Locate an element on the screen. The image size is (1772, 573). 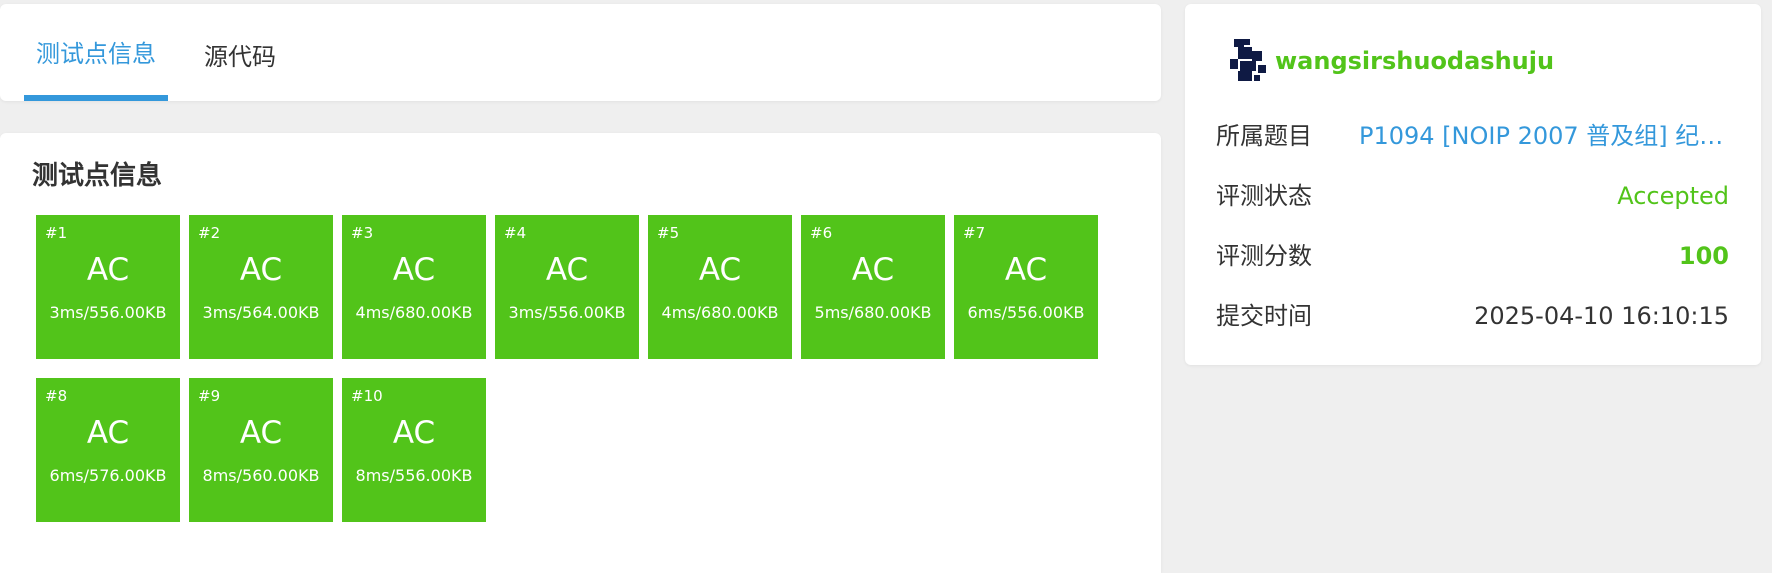
testcase-number: #3 is located at coordinates (362, 233).